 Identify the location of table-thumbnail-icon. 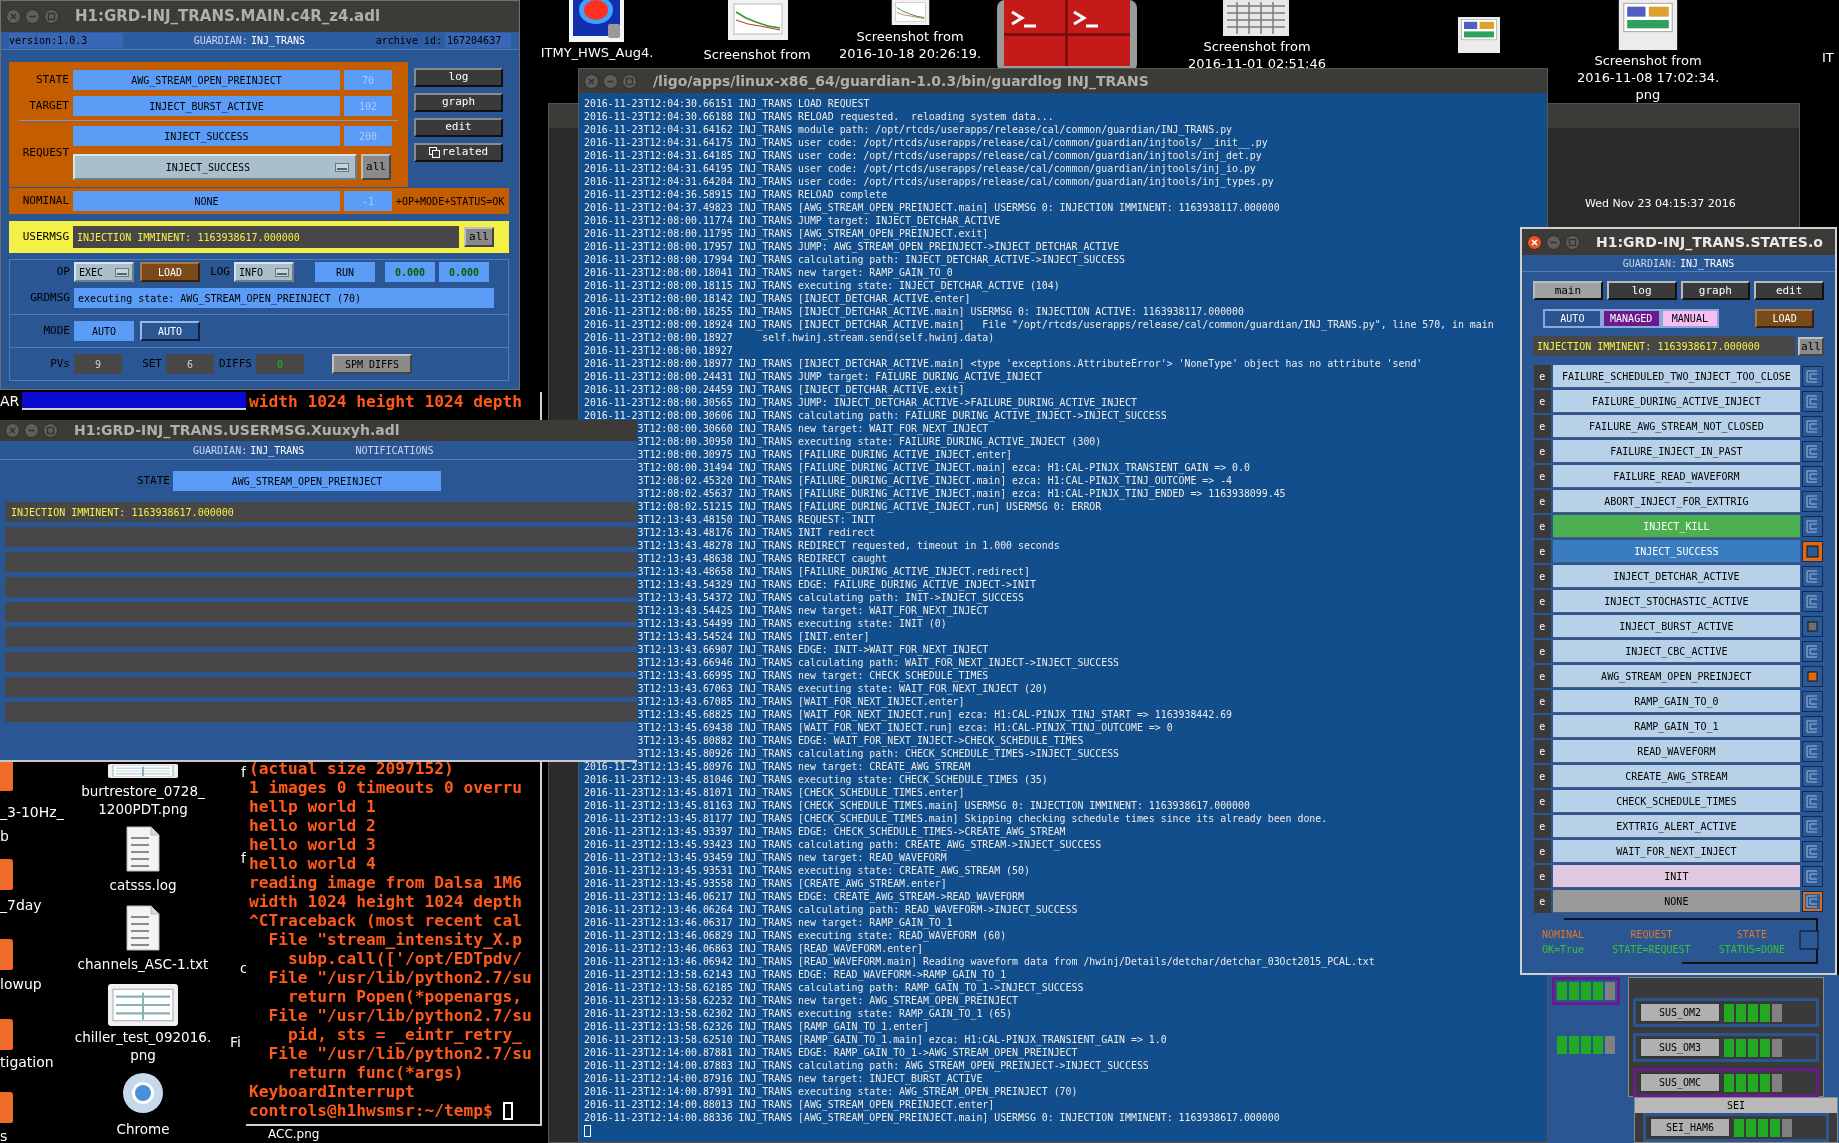
(1256, 18).